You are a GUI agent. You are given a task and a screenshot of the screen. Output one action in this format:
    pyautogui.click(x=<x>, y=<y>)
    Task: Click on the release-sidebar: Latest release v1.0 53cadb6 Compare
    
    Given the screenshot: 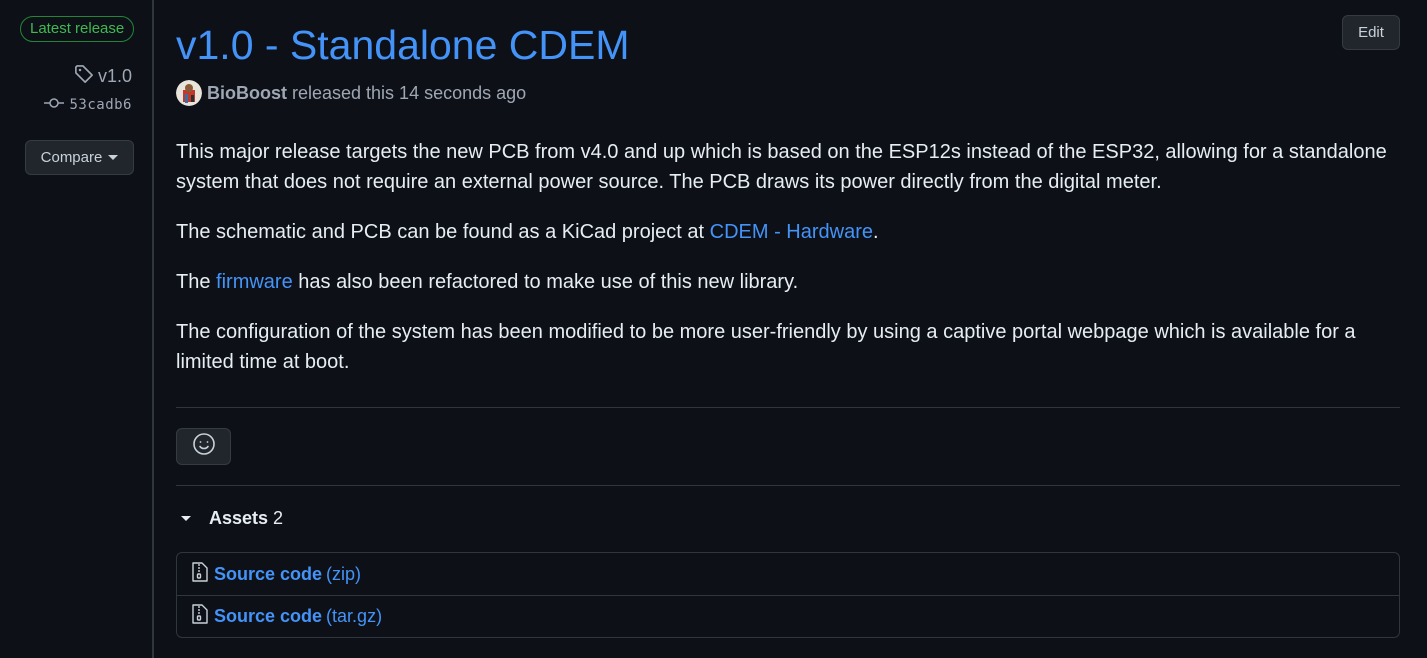 What is the action you would take?
    pyautogui.click(x=77, y=329)
    